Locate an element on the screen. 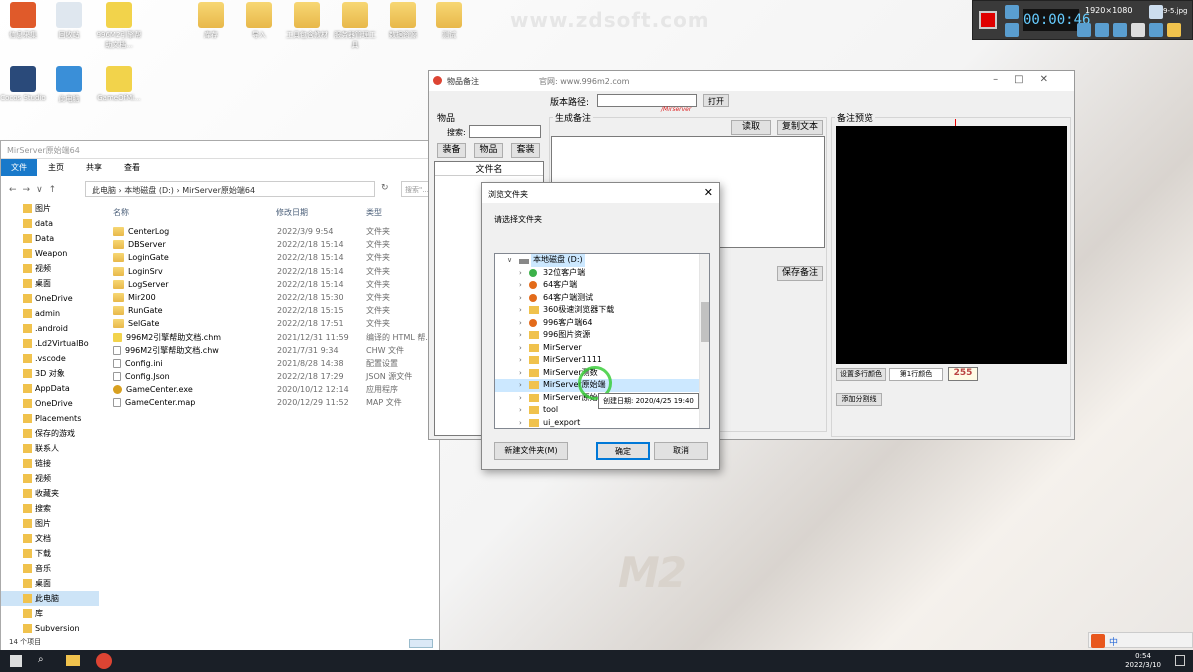  desktop-icon: 回收站 is located at coordinates (69, 21).